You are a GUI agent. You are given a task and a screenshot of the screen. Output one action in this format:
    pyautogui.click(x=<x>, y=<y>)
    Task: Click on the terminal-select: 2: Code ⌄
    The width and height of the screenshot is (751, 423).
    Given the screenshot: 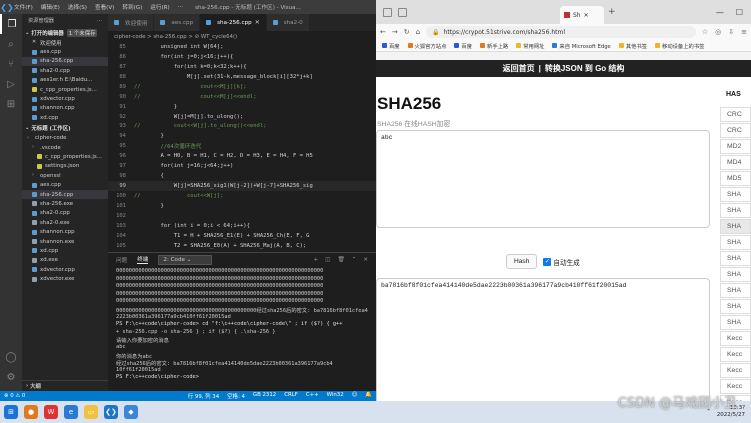 What is the action you would take?
    pyautogui.click(x=185, y=259)
    